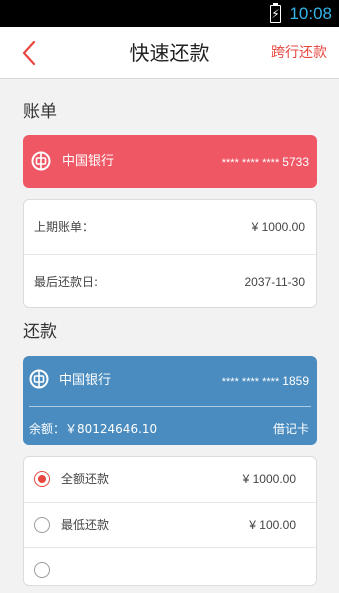 Image resolution: width=339 pixels, height=593 pixels. I want to click on due-date-label: 最后还款日:, so click(66, 282).